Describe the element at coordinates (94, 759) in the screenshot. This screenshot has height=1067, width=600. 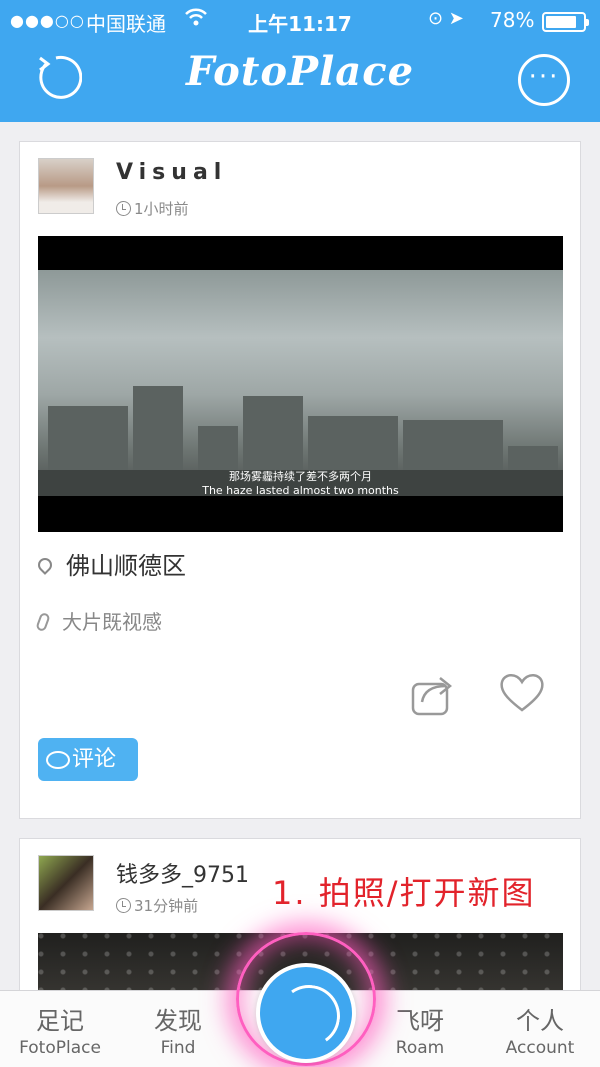
I see `comment-button-label: 评论` at that location.